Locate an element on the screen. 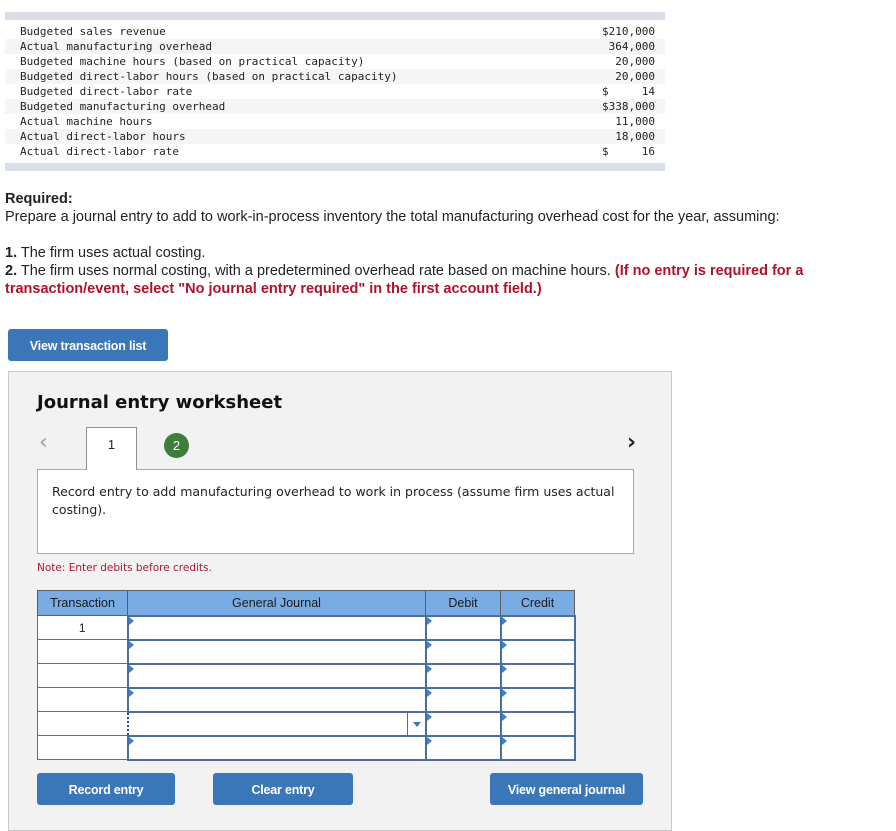 The image size is (896, 831). data-label: Budgeted direct-labor rate is located at coordinates (106, 91).